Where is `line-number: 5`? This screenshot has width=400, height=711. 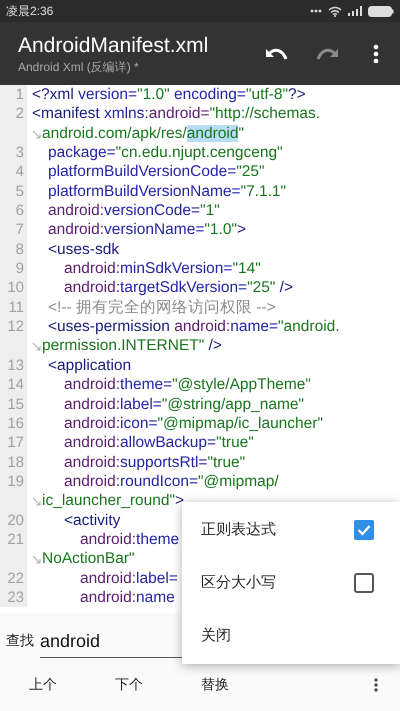 line-number: 5 is located at coordinates (20, 192).